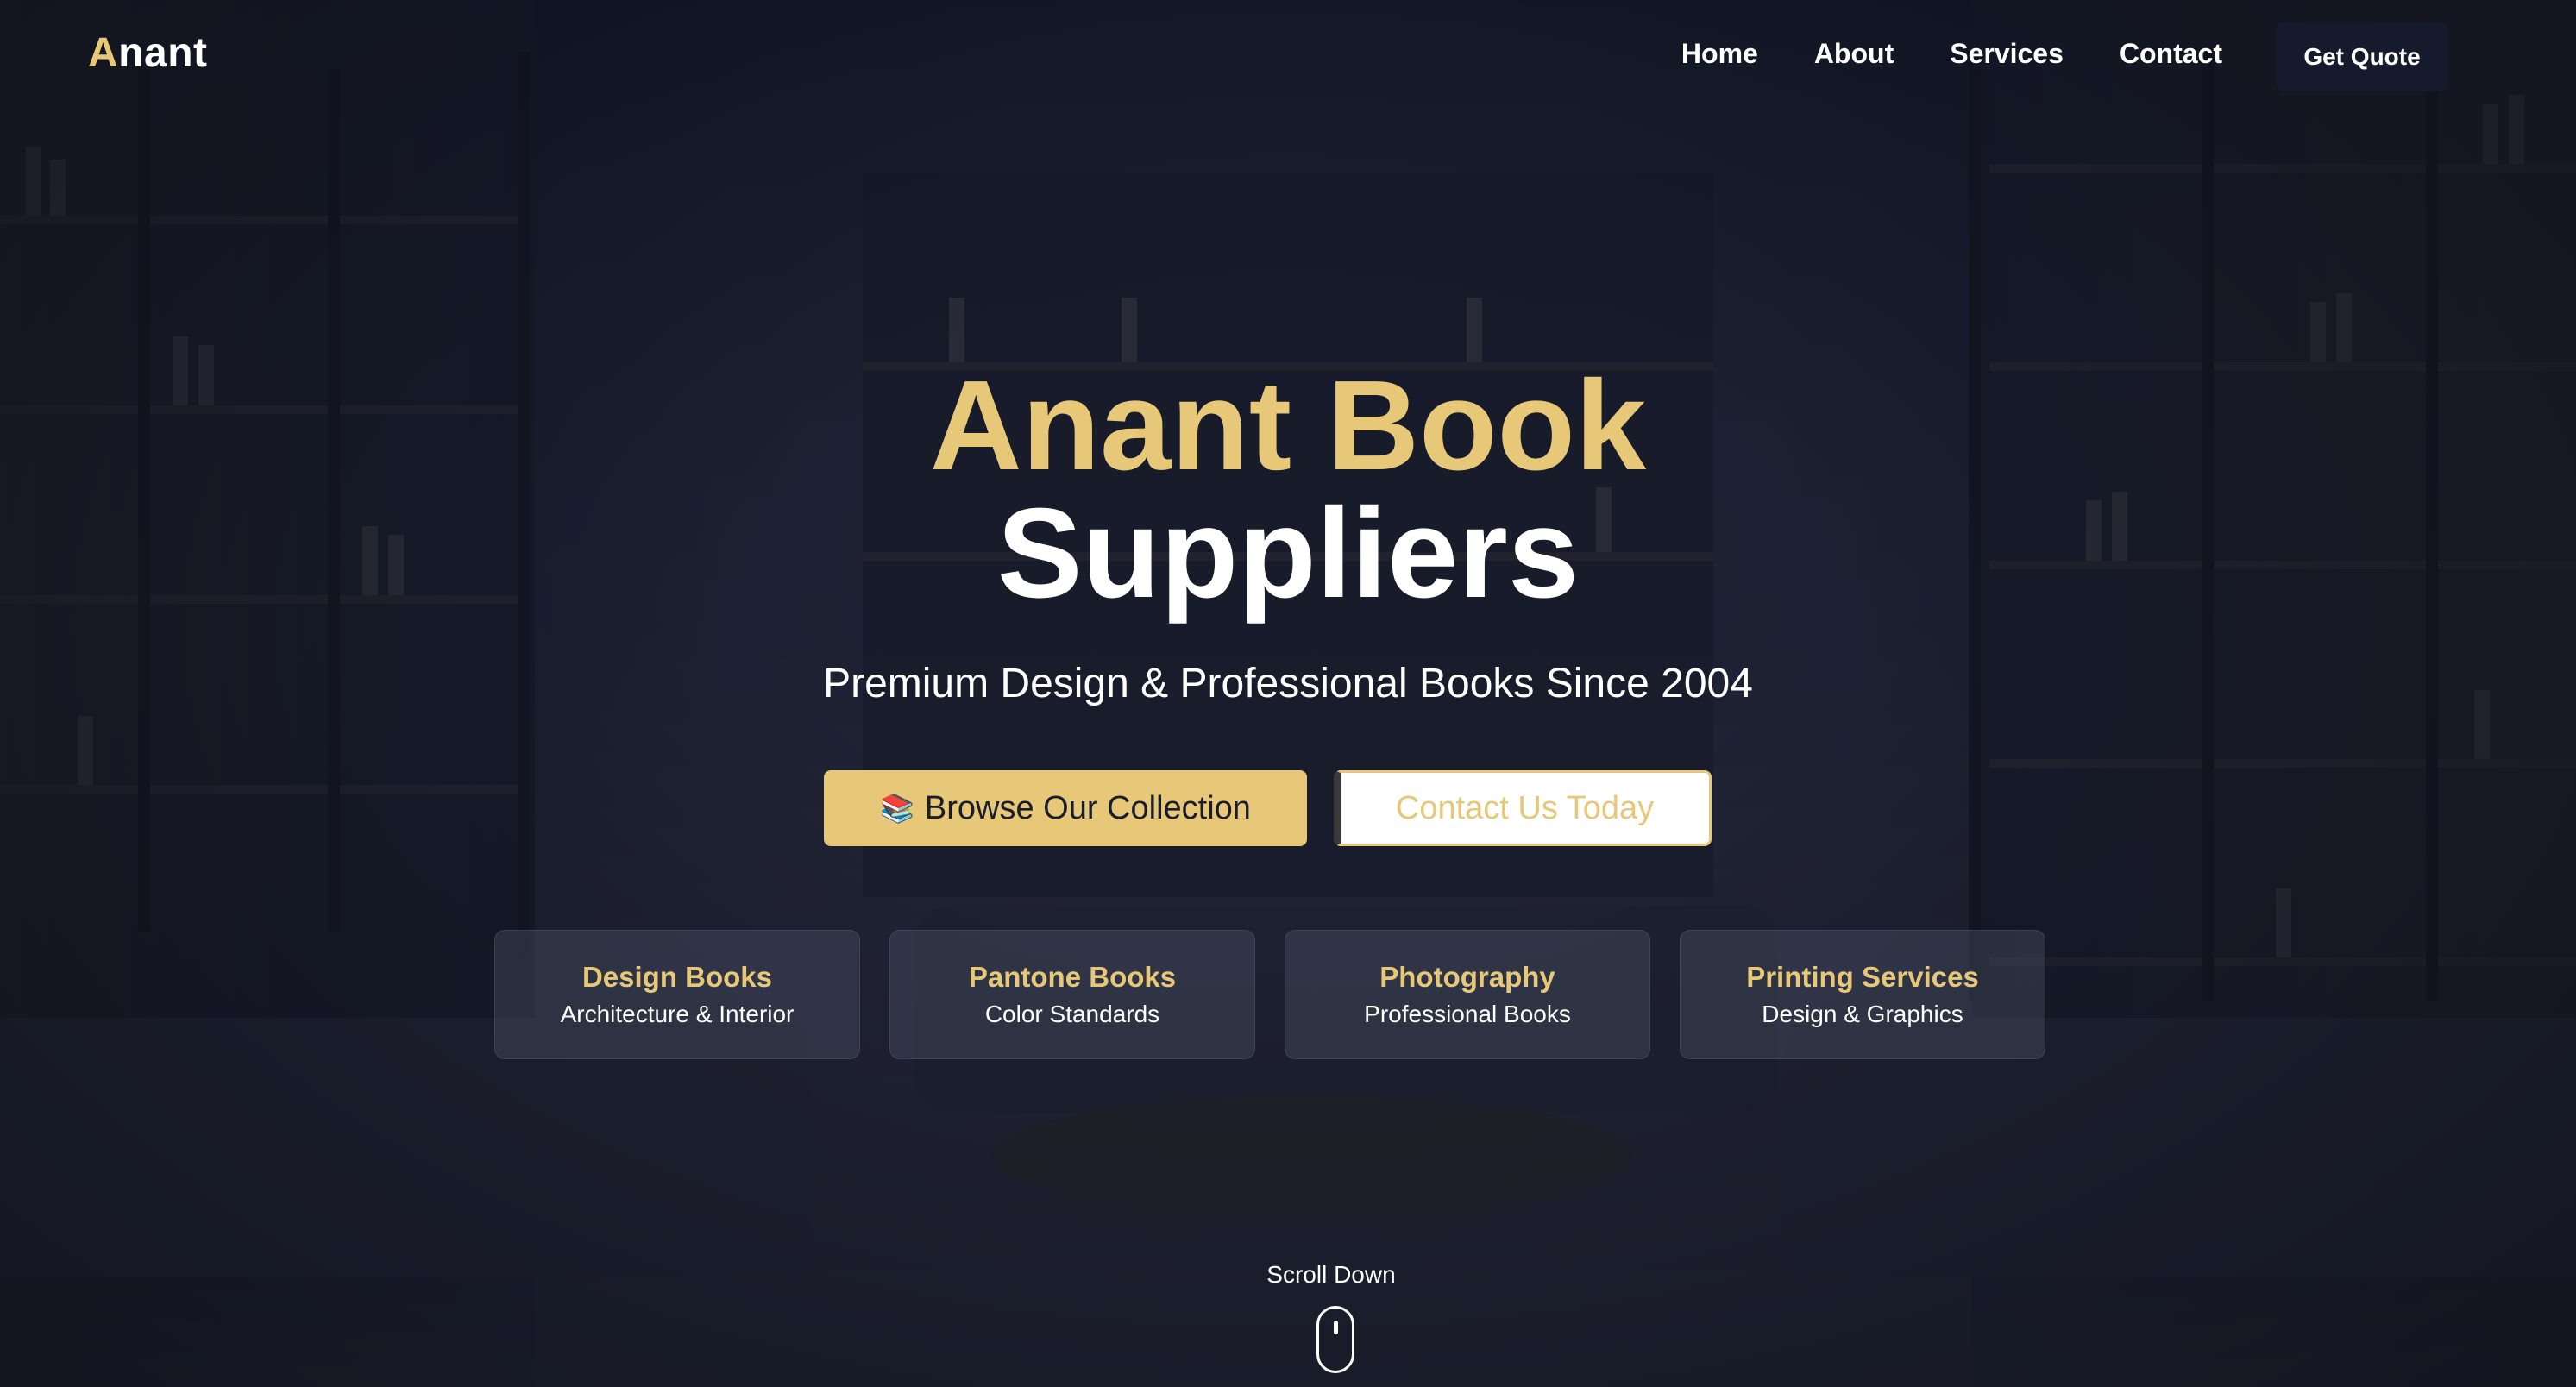 The height and width of the screenshot is (1387, 2576). I want to click on card-subtitle: Architecture & Interior, so click(677, 1014).